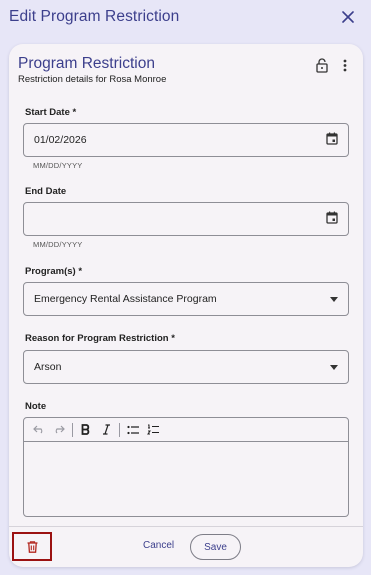 This screenshot has width=371, height=575. I want to click on trash-icon, so click(32, 546).